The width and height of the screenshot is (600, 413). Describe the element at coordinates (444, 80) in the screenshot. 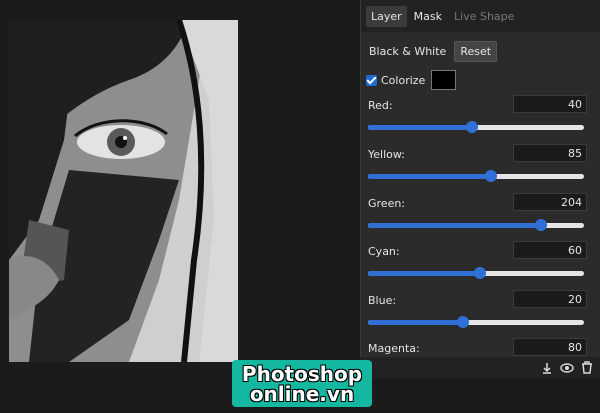

I see `tint-color-swatch` at that location.